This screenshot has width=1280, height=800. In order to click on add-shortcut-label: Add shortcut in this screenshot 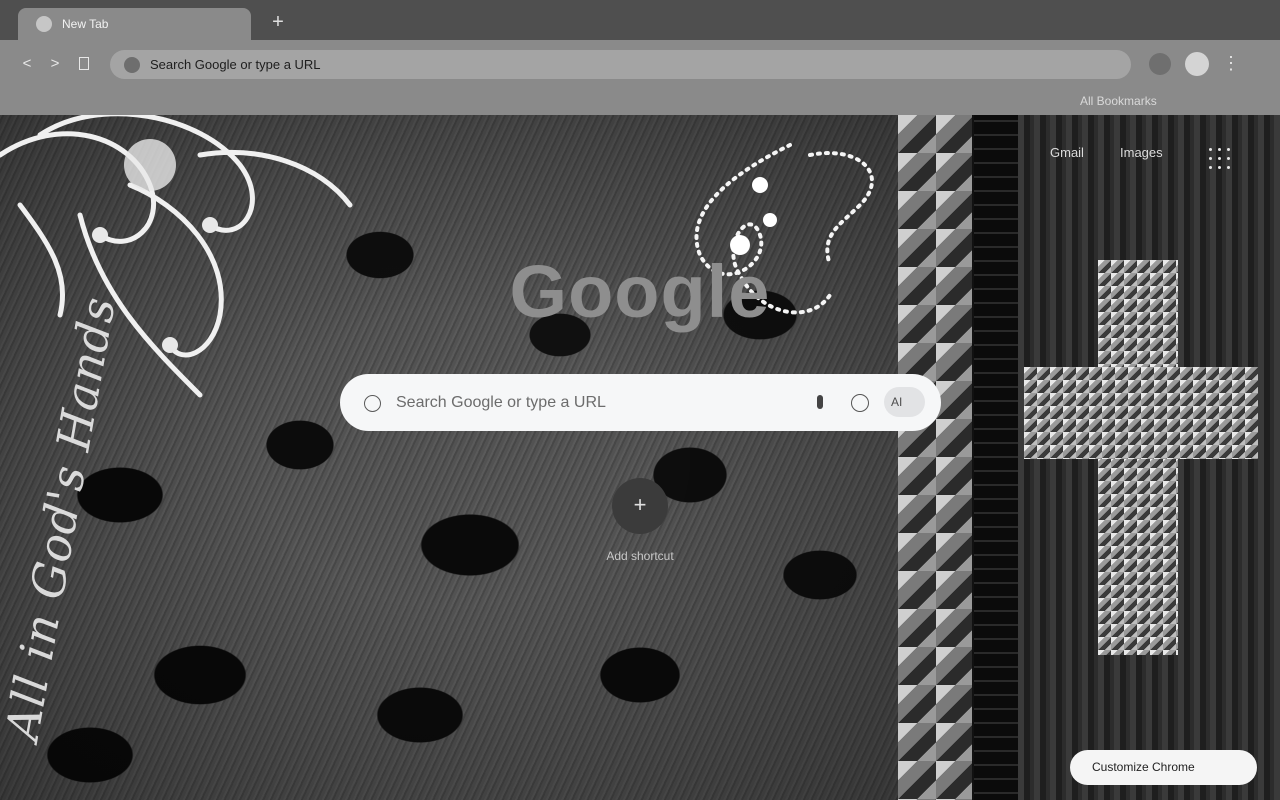, I will do `click(640, 556)`.